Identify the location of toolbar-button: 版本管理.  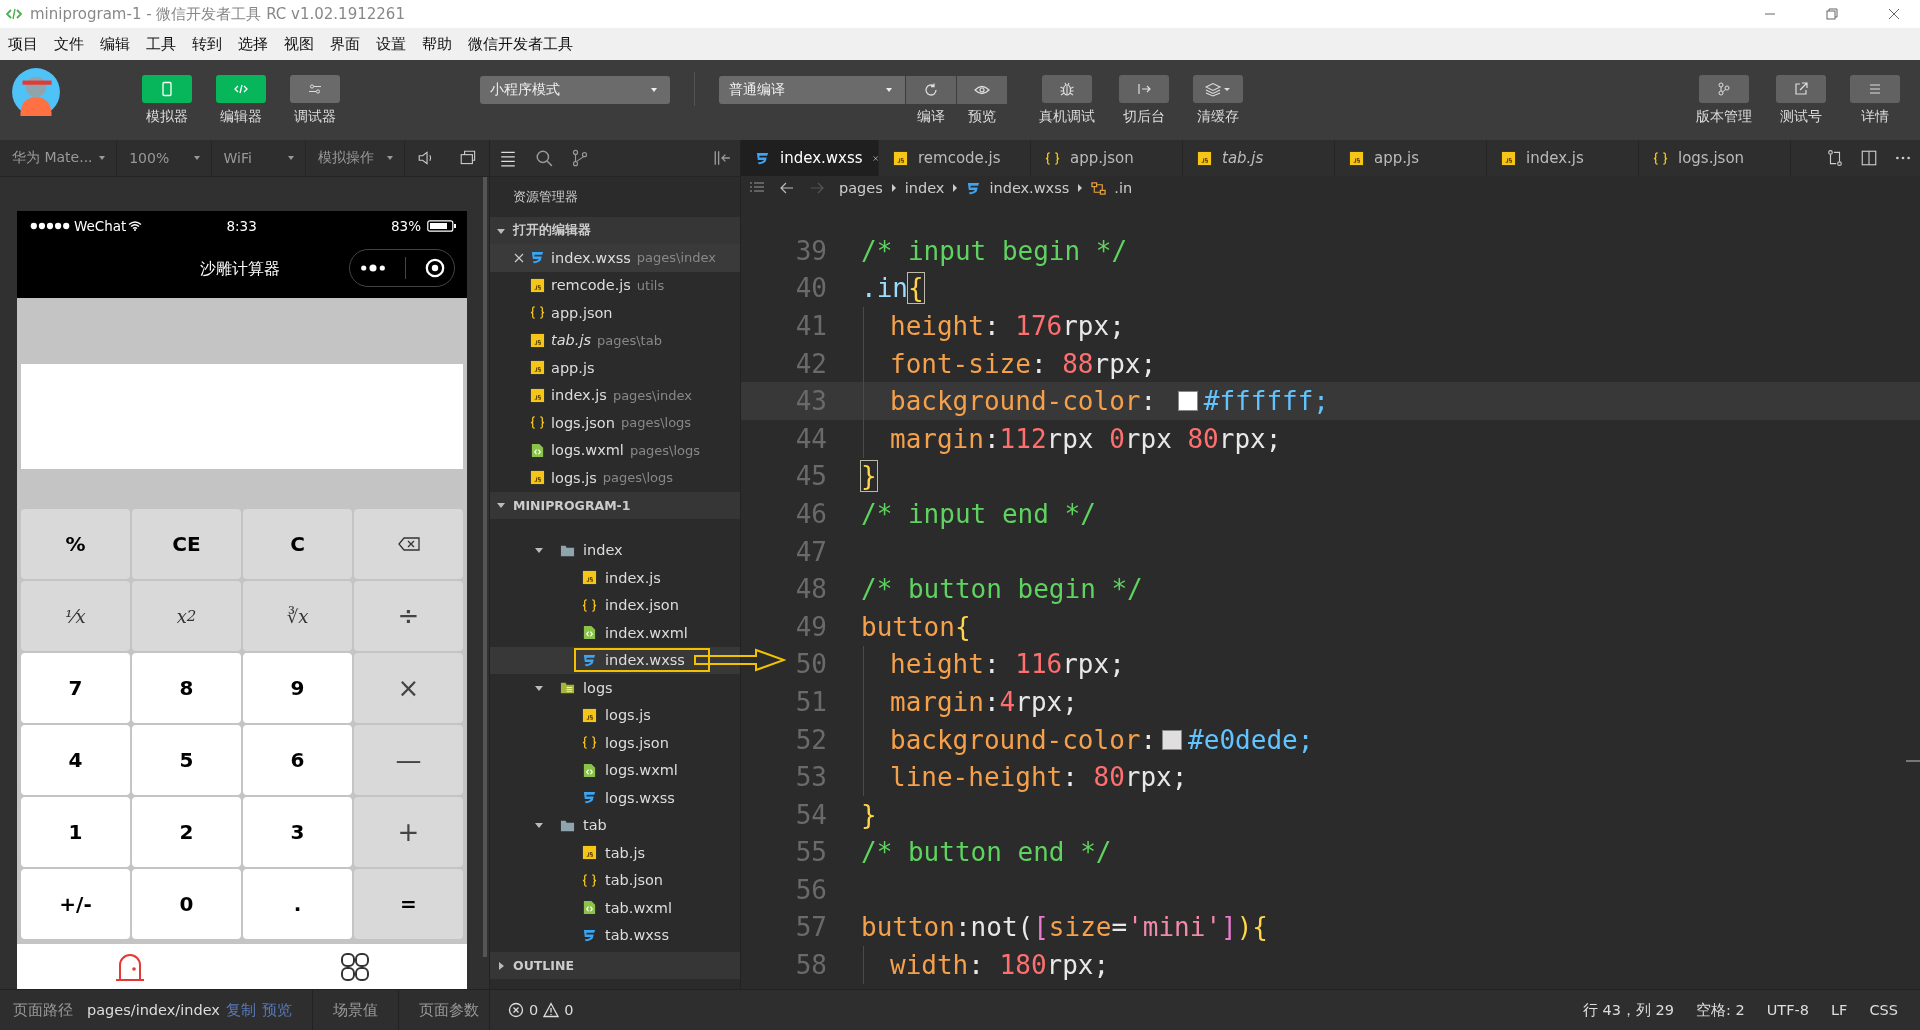
(1724, 100).